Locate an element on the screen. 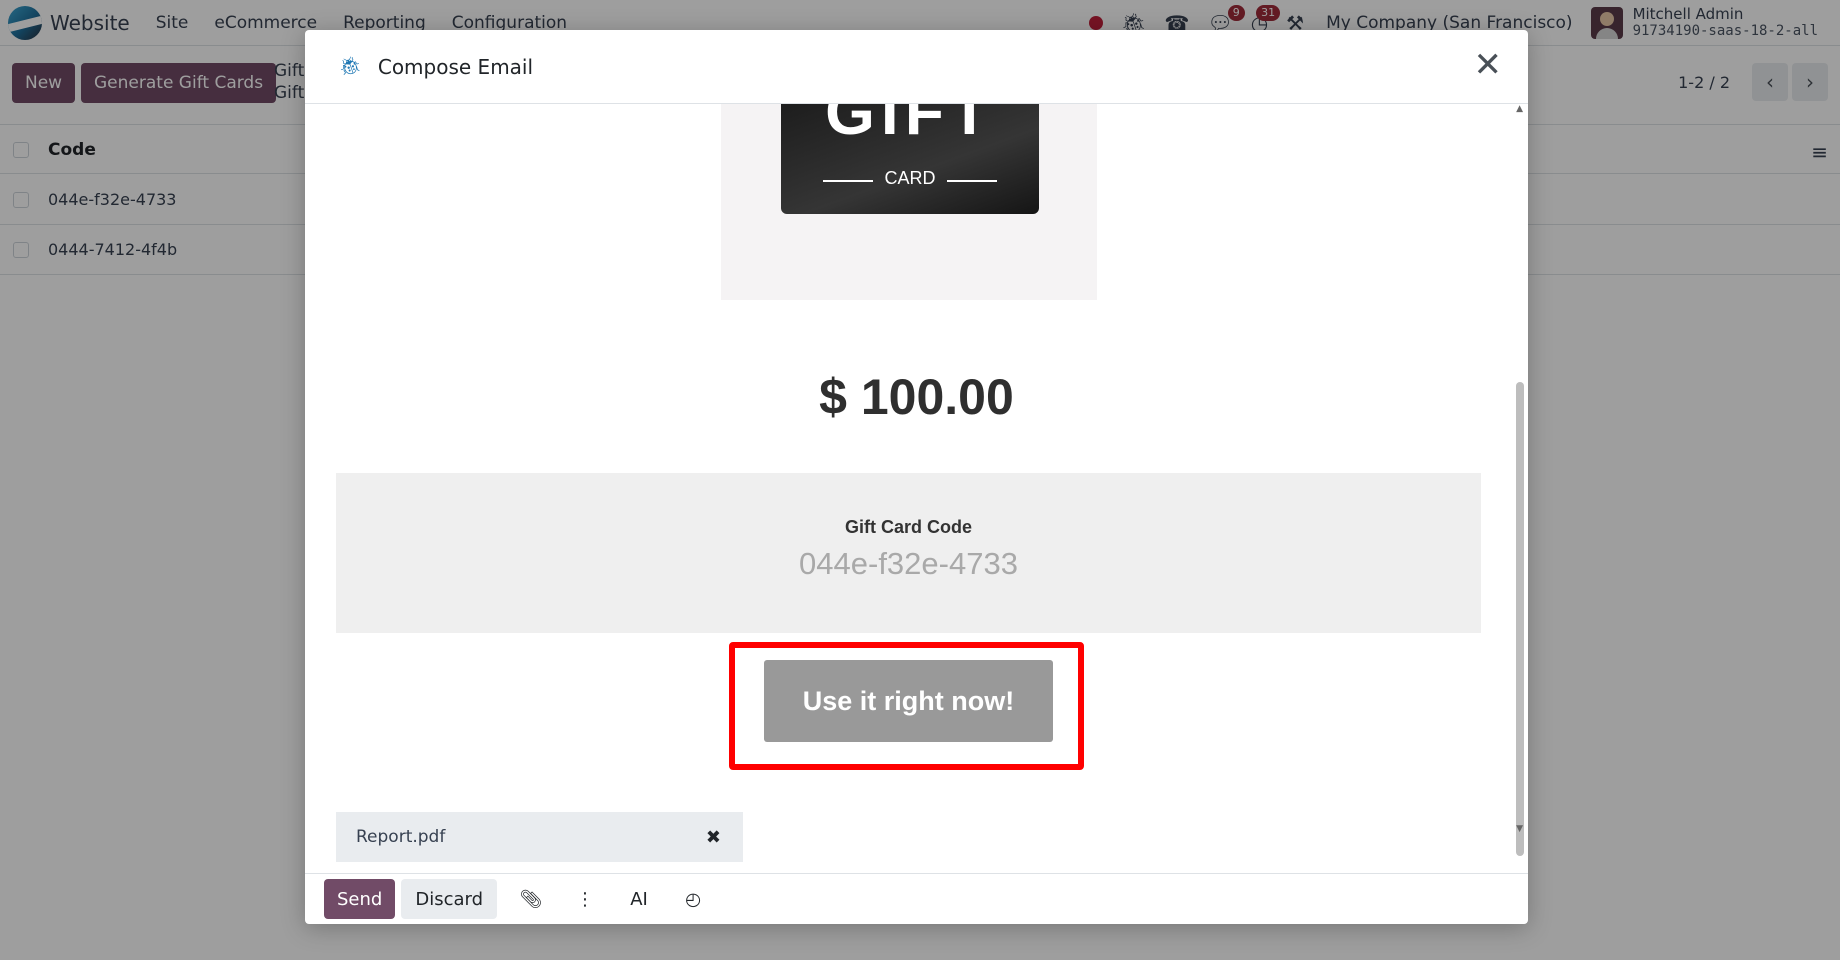 The width and height of the screenshot is (1840, 960). paperclip-icon: 📎︎ is located at coordinates (531, 899).